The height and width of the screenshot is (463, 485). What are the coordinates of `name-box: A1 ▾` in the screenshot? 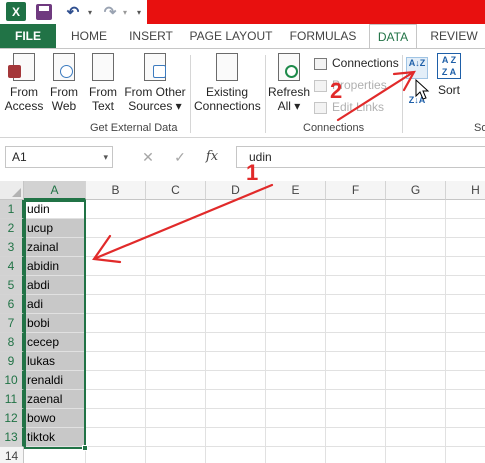 It's located at (59, 157).